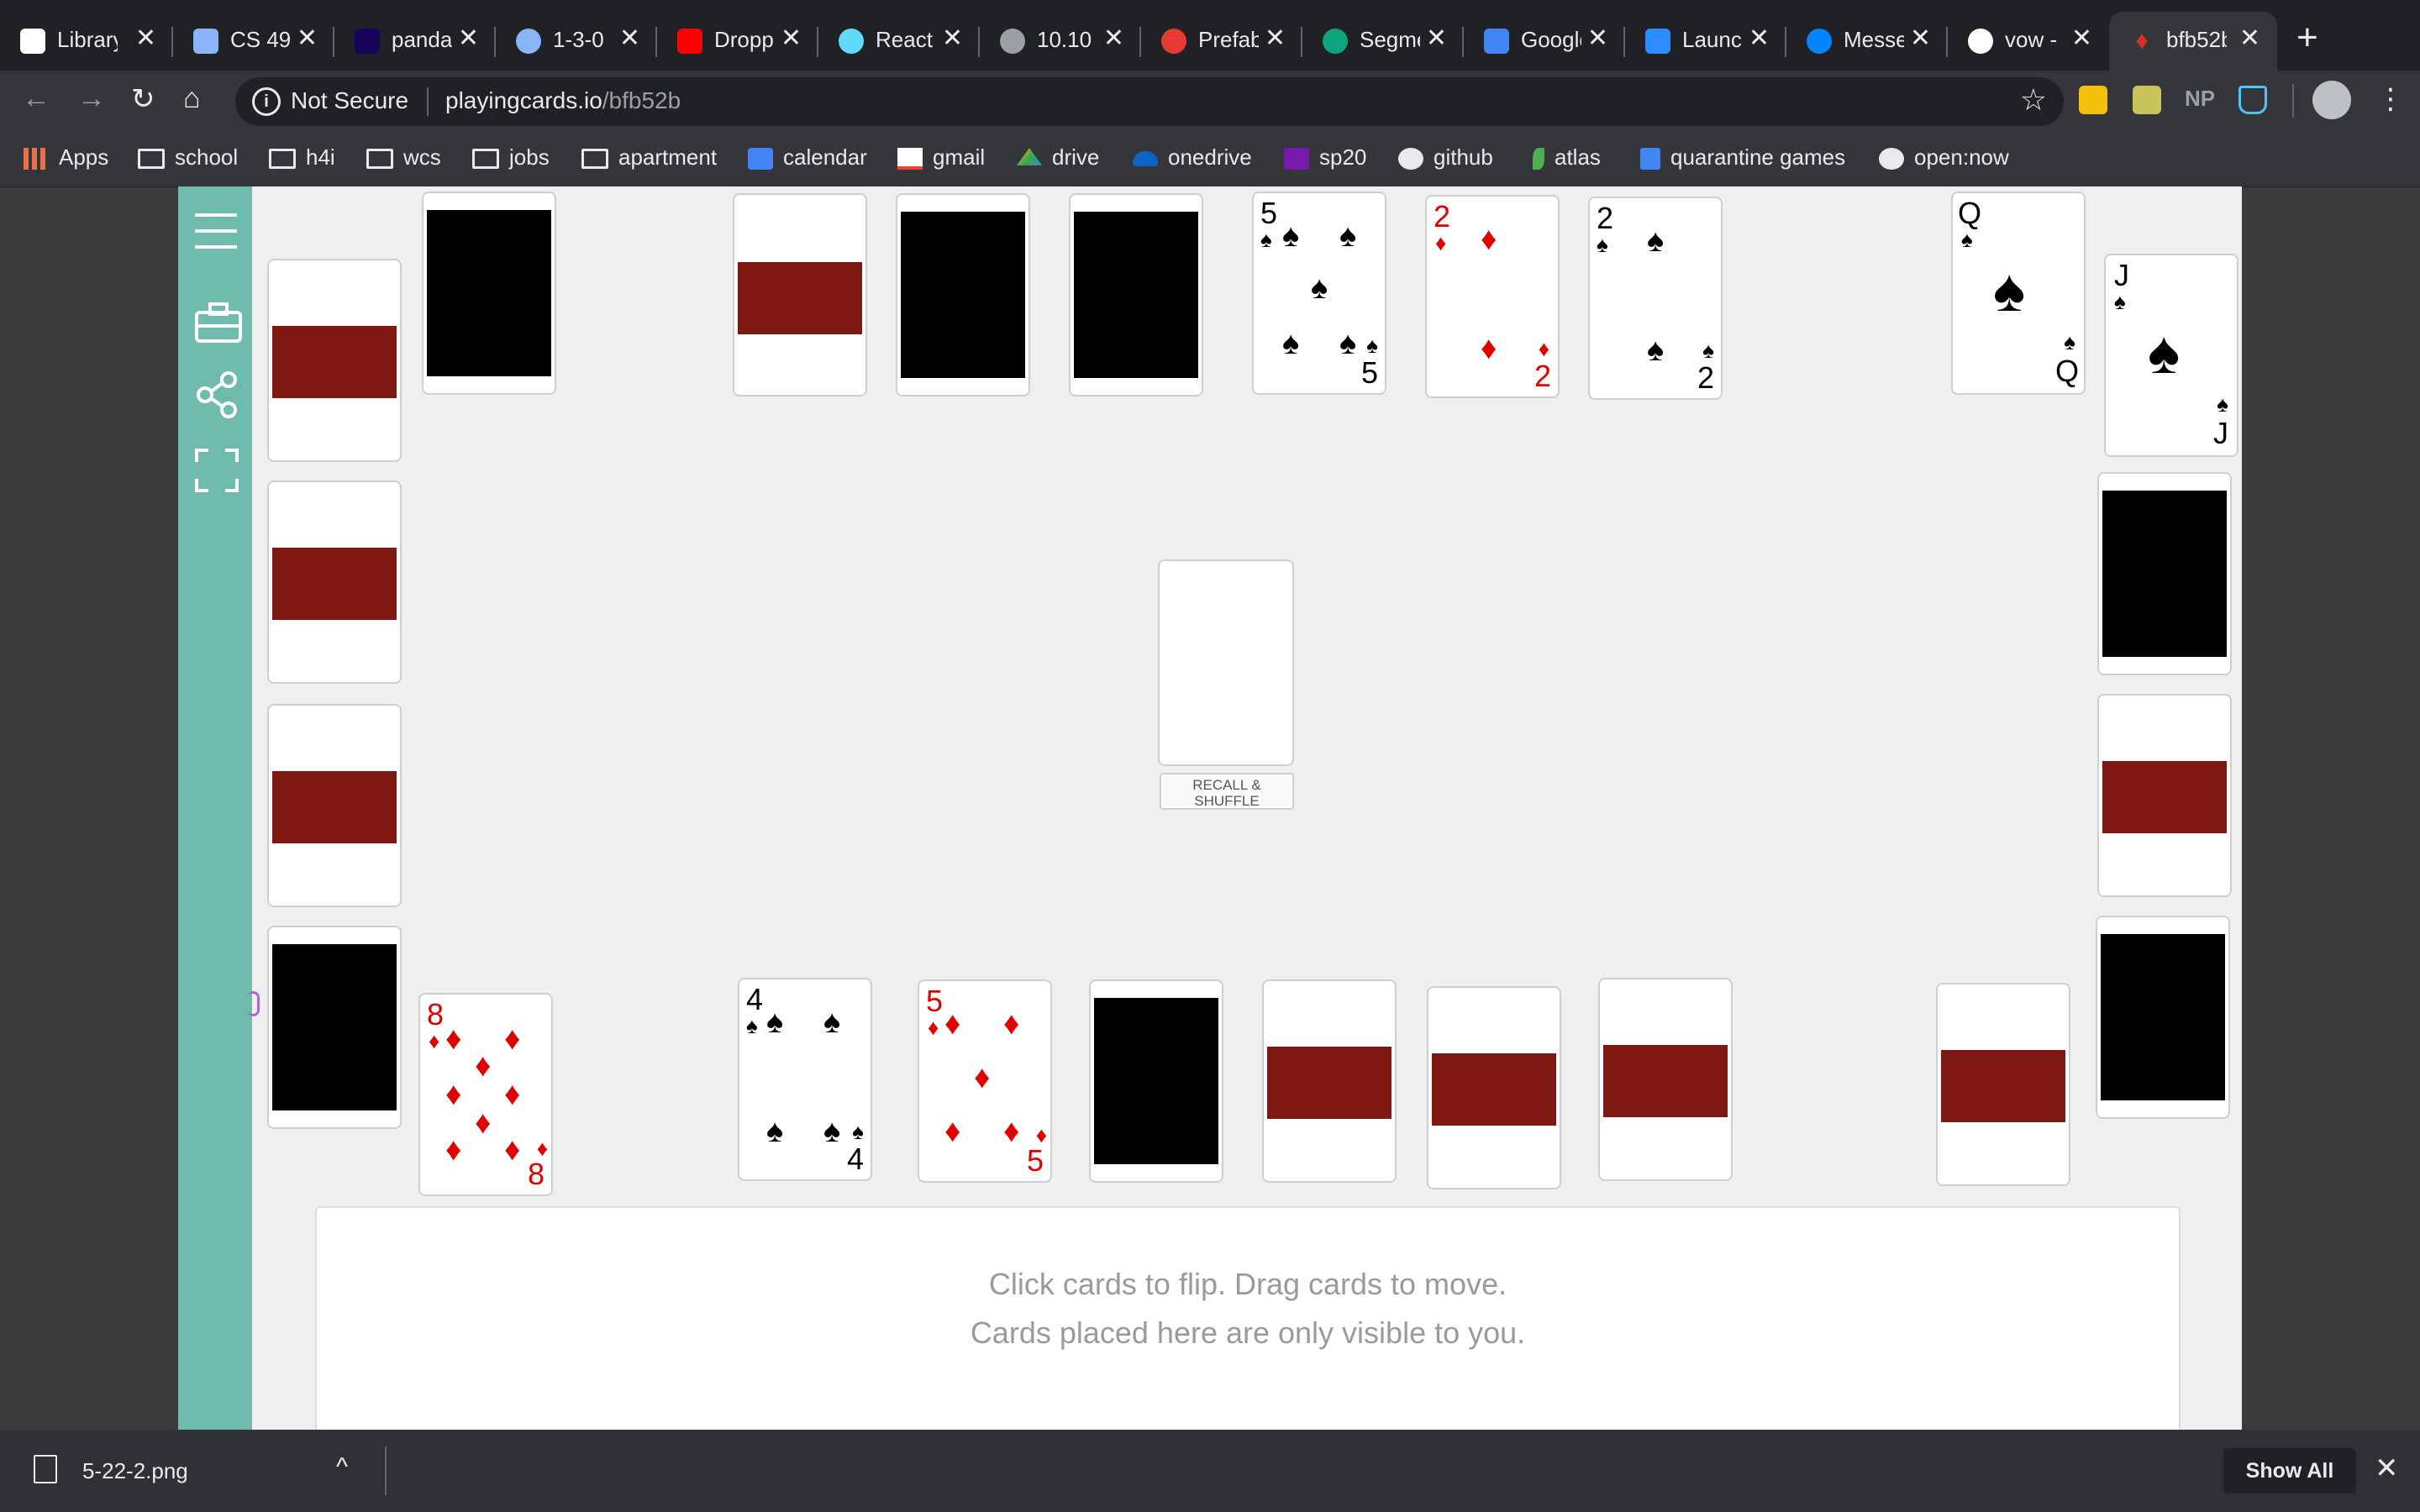  What do you see at coordinates (2034, 100) in the screenshot?
I see `bookmark-star-icon: ☆` at bounding box center [2034, 100].